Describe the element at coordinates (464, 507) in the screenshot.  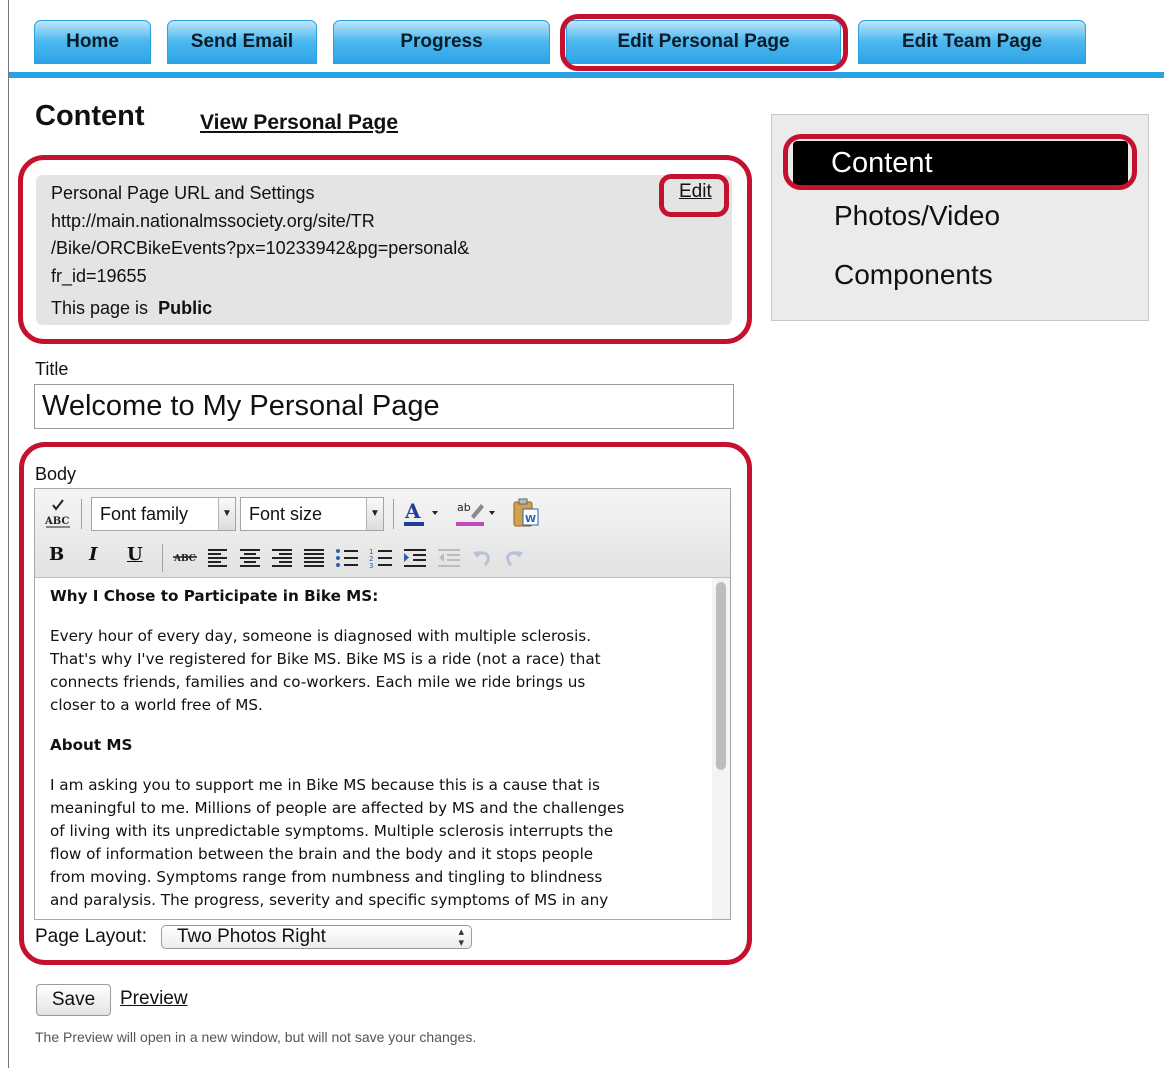
I see `svg-text: ab` at that location.